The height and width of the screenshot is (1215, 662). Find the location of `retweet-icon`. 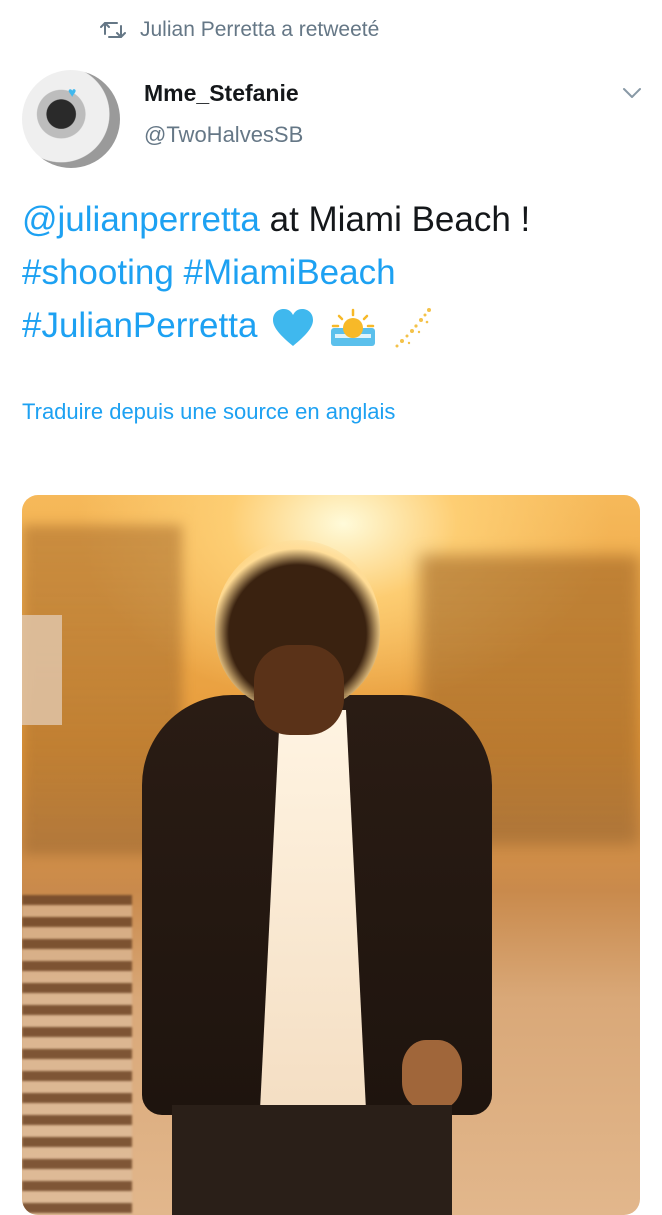

retweet-icon is located at coordinates (113, 30).